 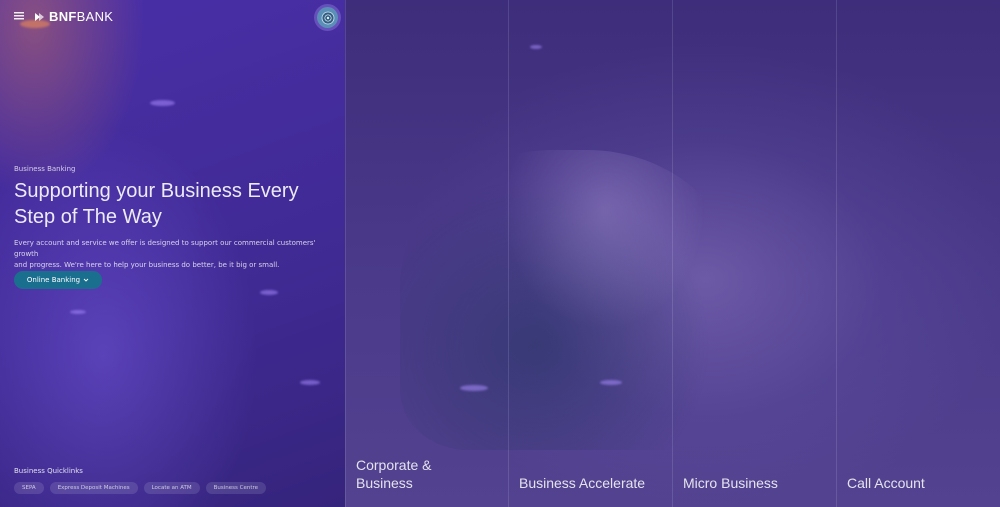 I want to click on brand-logo: BNFBANK, so click(x=73, y=16).